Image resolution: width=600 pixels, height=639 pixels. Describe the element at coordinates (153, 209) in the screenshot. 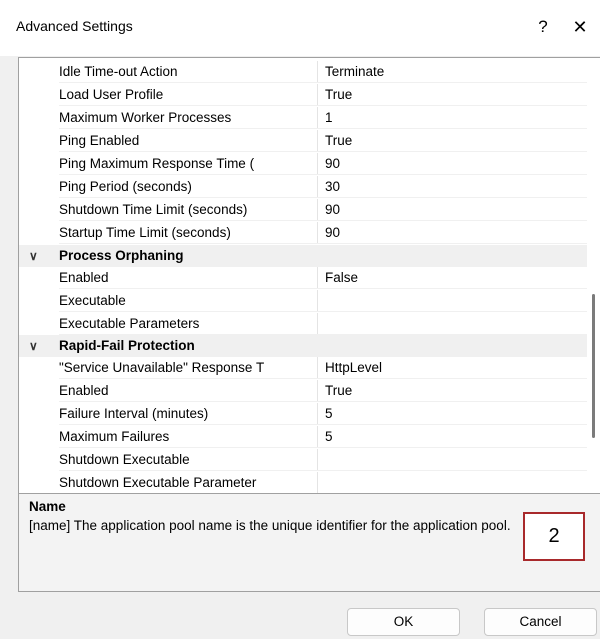

I see `property-name: Shutdown Time Limit (seconds)` at that location.